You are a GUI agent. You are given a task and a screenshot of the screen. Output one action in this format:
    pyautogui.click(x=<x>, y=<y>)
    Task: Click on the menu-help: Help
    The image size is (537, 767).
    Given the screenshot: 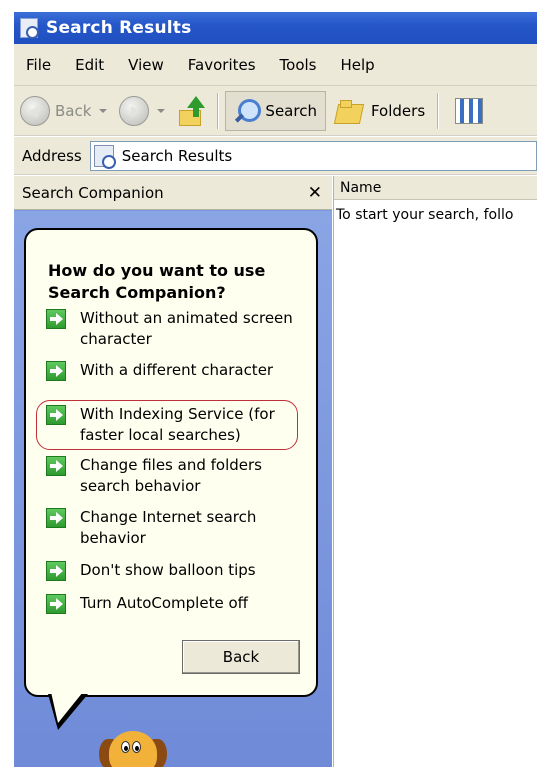 What is the action you would take?
    pyautogui.click(x=358, y=65)
    